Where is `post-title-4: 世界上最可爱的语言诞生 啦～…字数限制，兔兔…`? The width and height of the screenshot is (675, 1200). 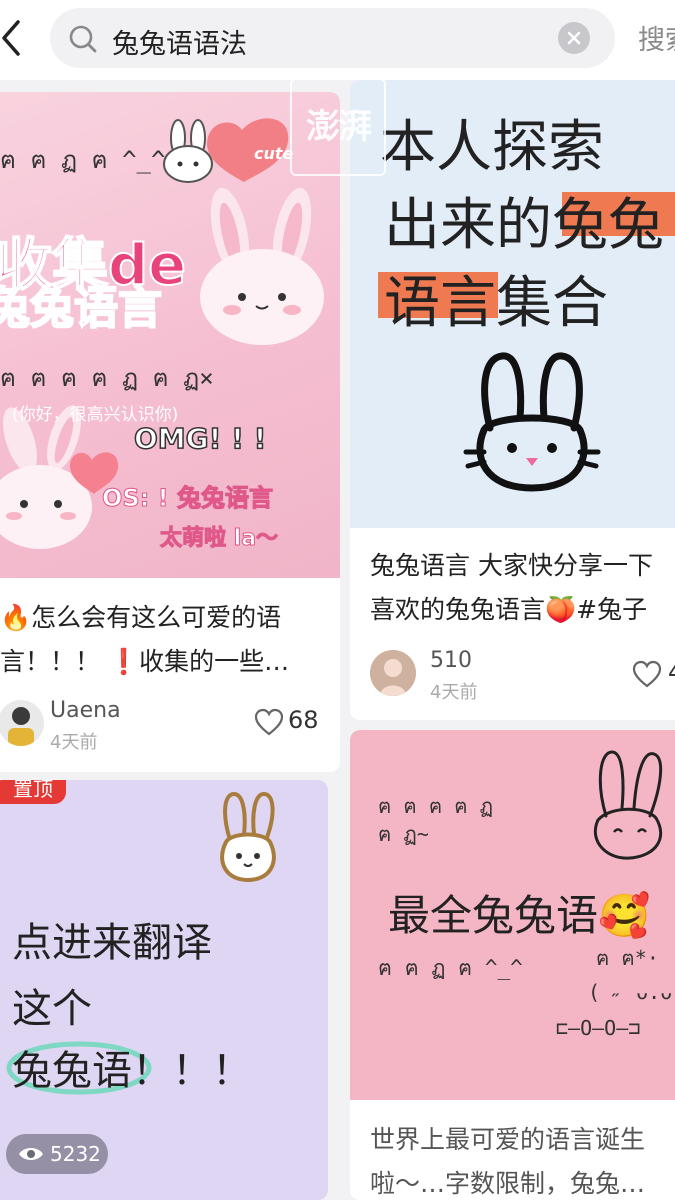
post-title-4: 世界上最可爱的语言诞生 啦～…字数限制，兔兔… is located at coordinates (522, 1159).